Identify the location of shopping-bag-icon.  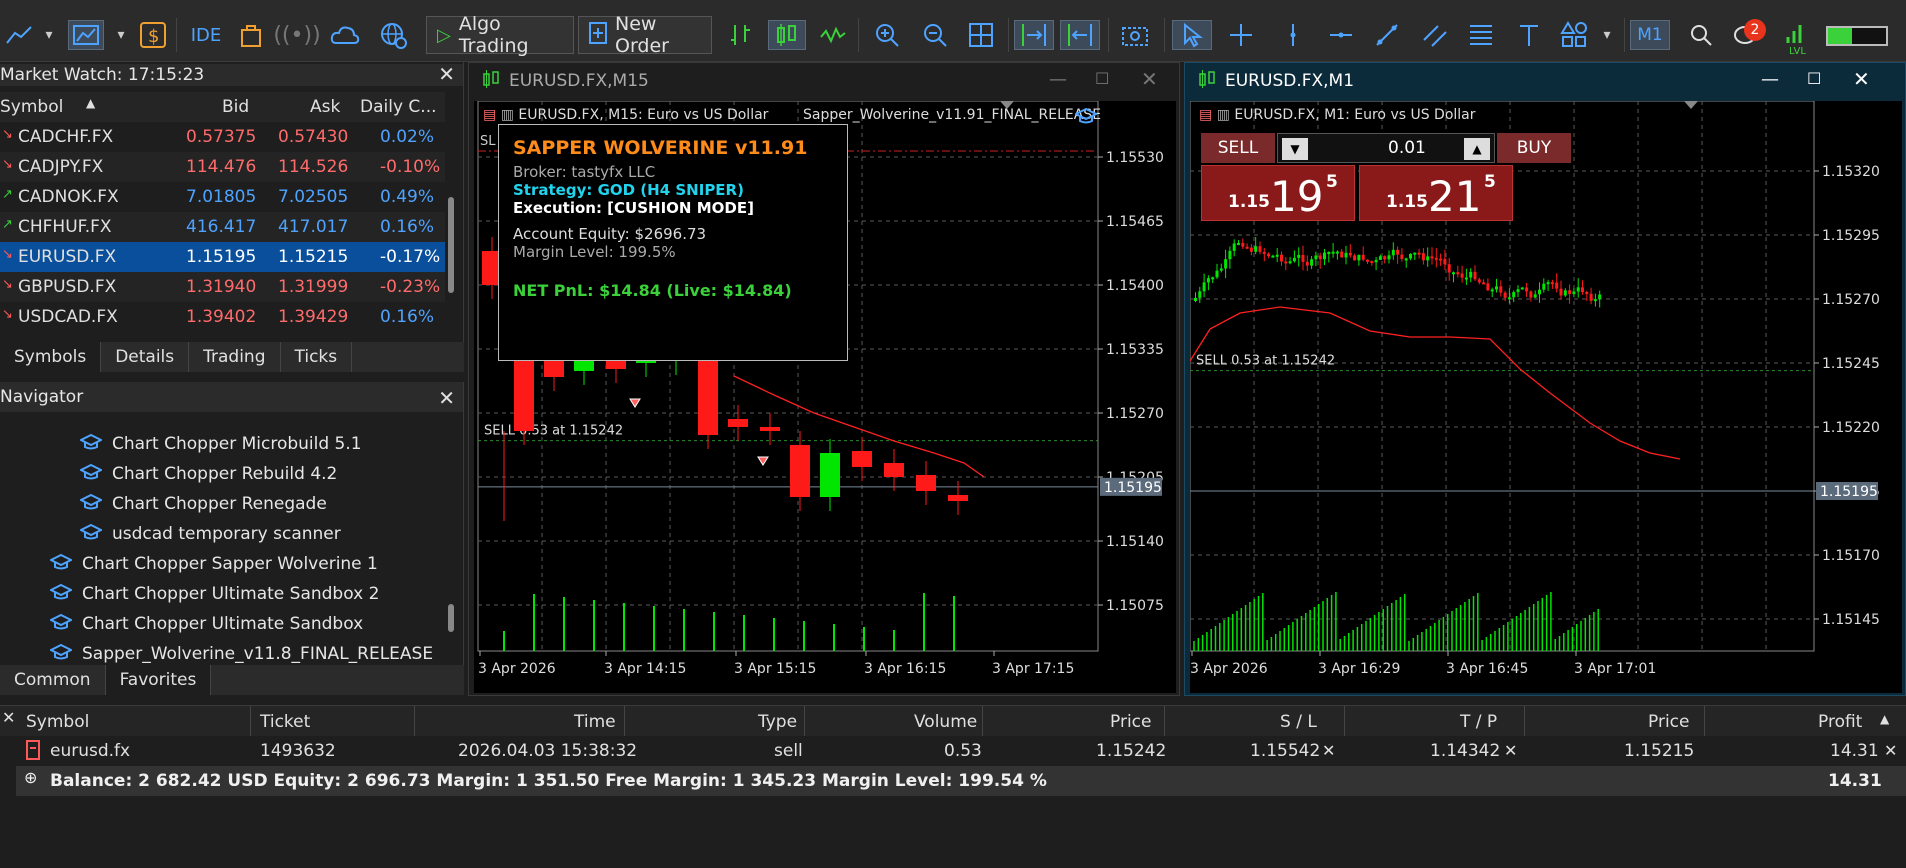
(251, 35).